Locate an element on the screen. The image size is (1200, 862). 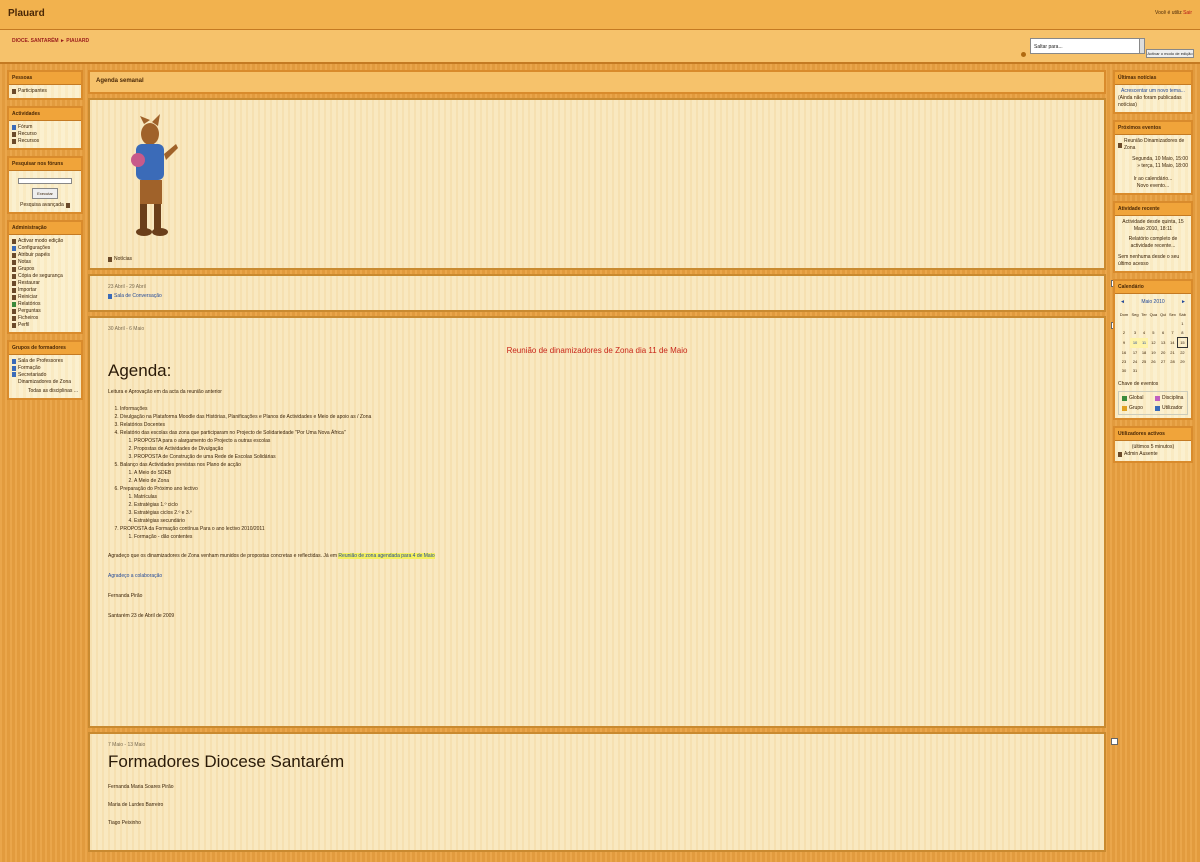
site-title: Plauard is located at coordinates (26, 13).